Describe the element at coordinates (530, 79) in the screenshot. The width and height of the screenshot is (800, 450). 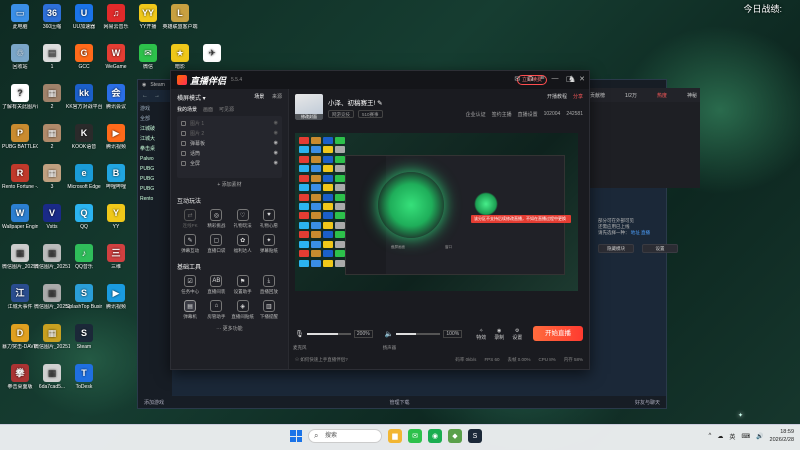
I see `headset-icon: ☊` at that location.